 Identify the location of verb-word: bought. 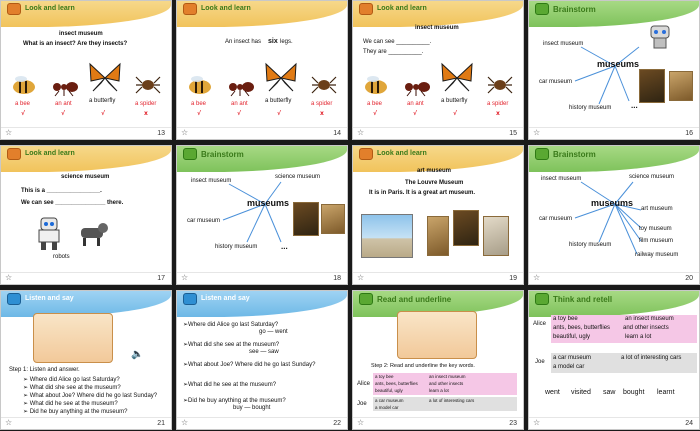
(634, 392).